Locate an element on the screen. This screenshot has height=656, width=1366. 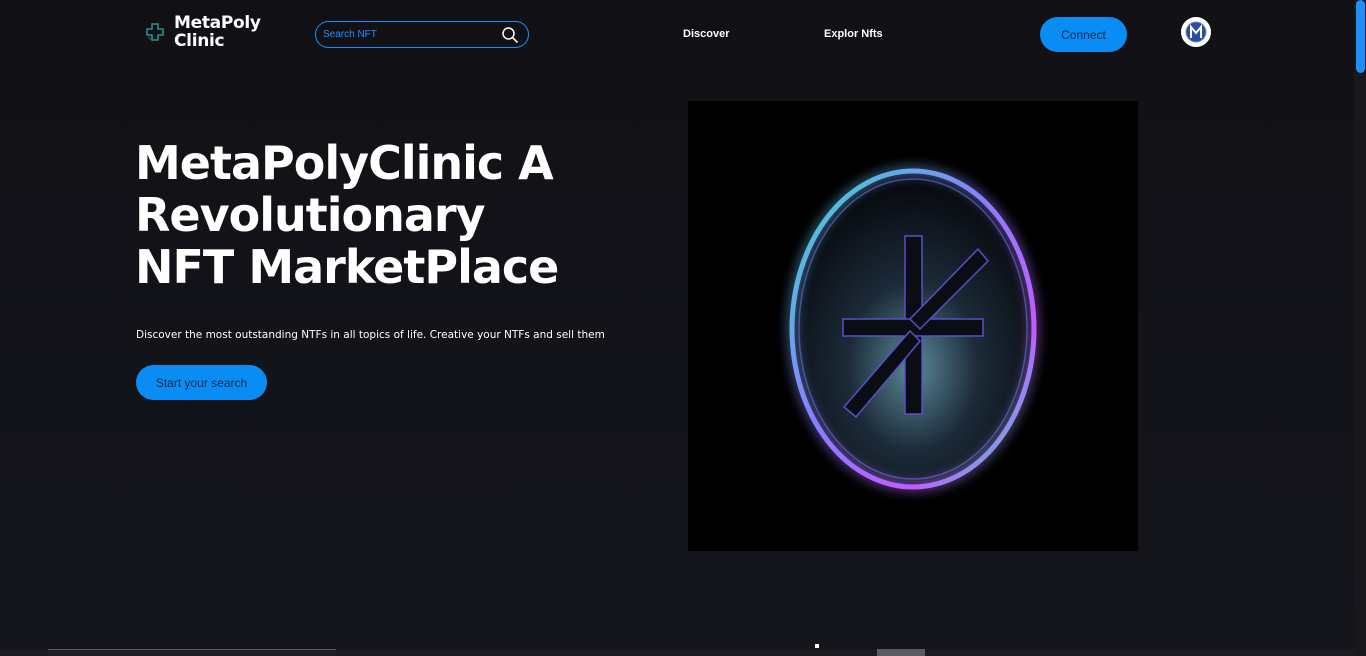
bottom-strip is located at coordinates (677, 650).